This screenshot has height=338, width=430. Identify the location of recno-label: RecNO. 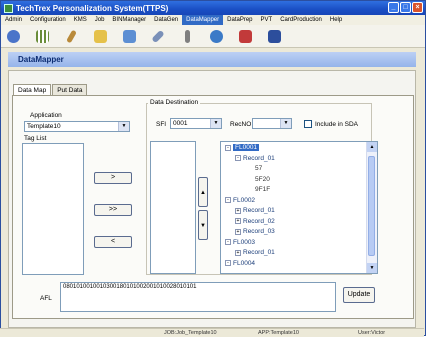
(241, 124).